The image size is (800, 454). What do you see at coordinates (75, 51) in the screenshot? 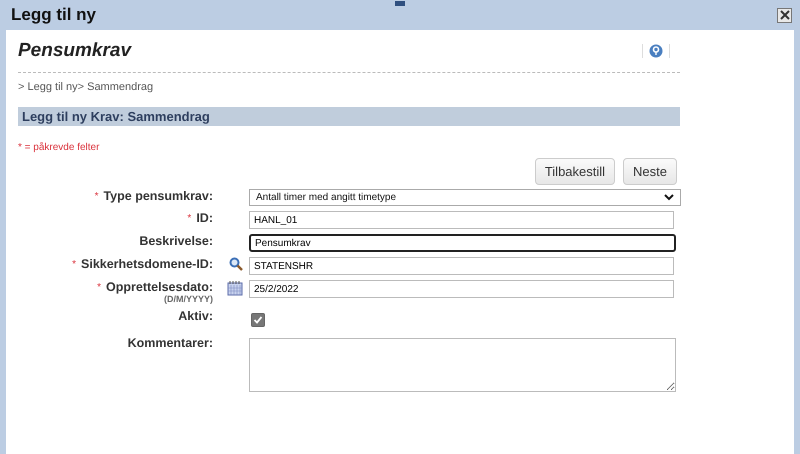
I see `page-title: Pensumkrav` at bounding box center [75, 51].